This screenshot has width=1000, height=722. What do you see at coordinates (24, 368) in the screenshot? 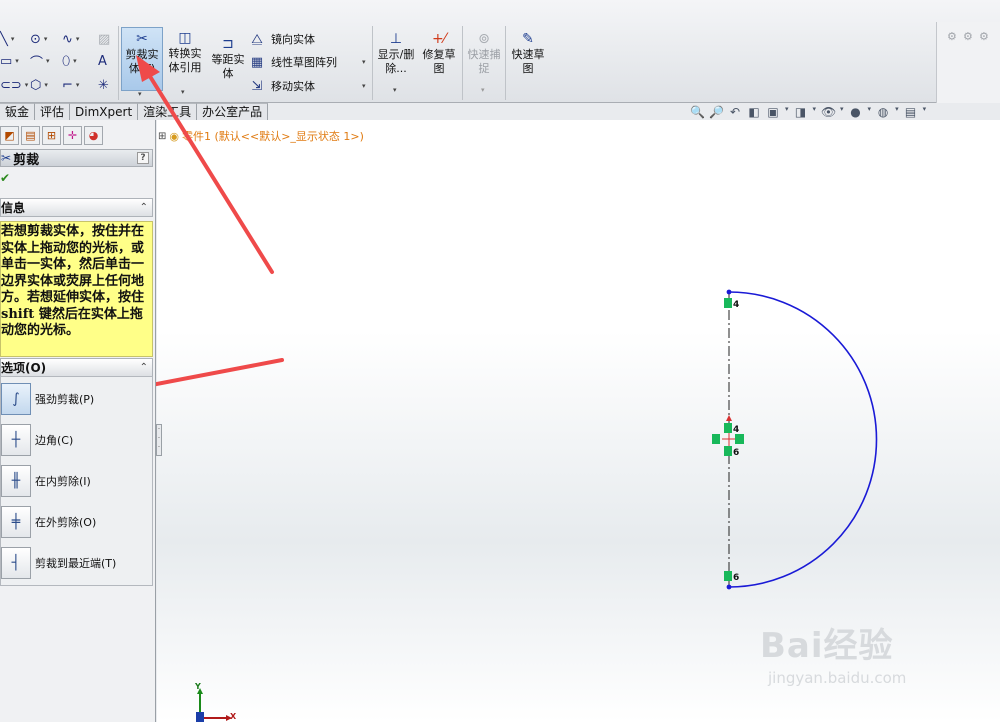
I see `options-header-label: 选项(O)` at bounding box center [24, 368].